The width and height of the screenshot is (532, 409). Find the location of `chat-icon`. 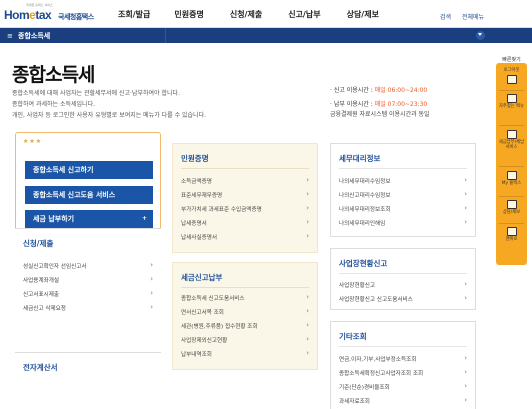

chat-icon is located at coordinates (511, 204).